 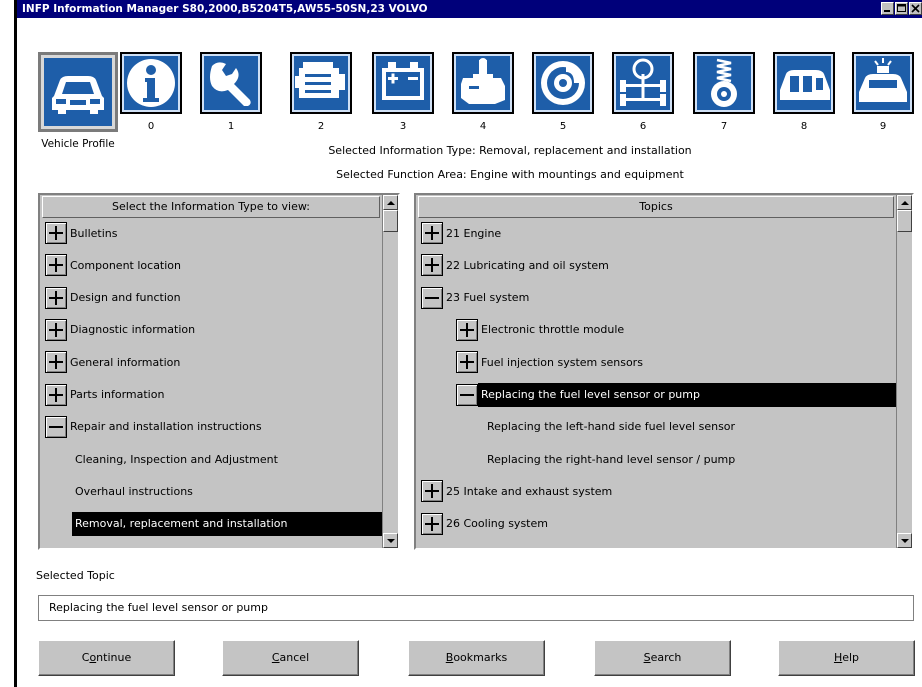 What do you see at coordinates (527, 265) in the screenshot?
I see `list-item-label: 22 Lubricating and oil system` at bounding box center [527, 265].